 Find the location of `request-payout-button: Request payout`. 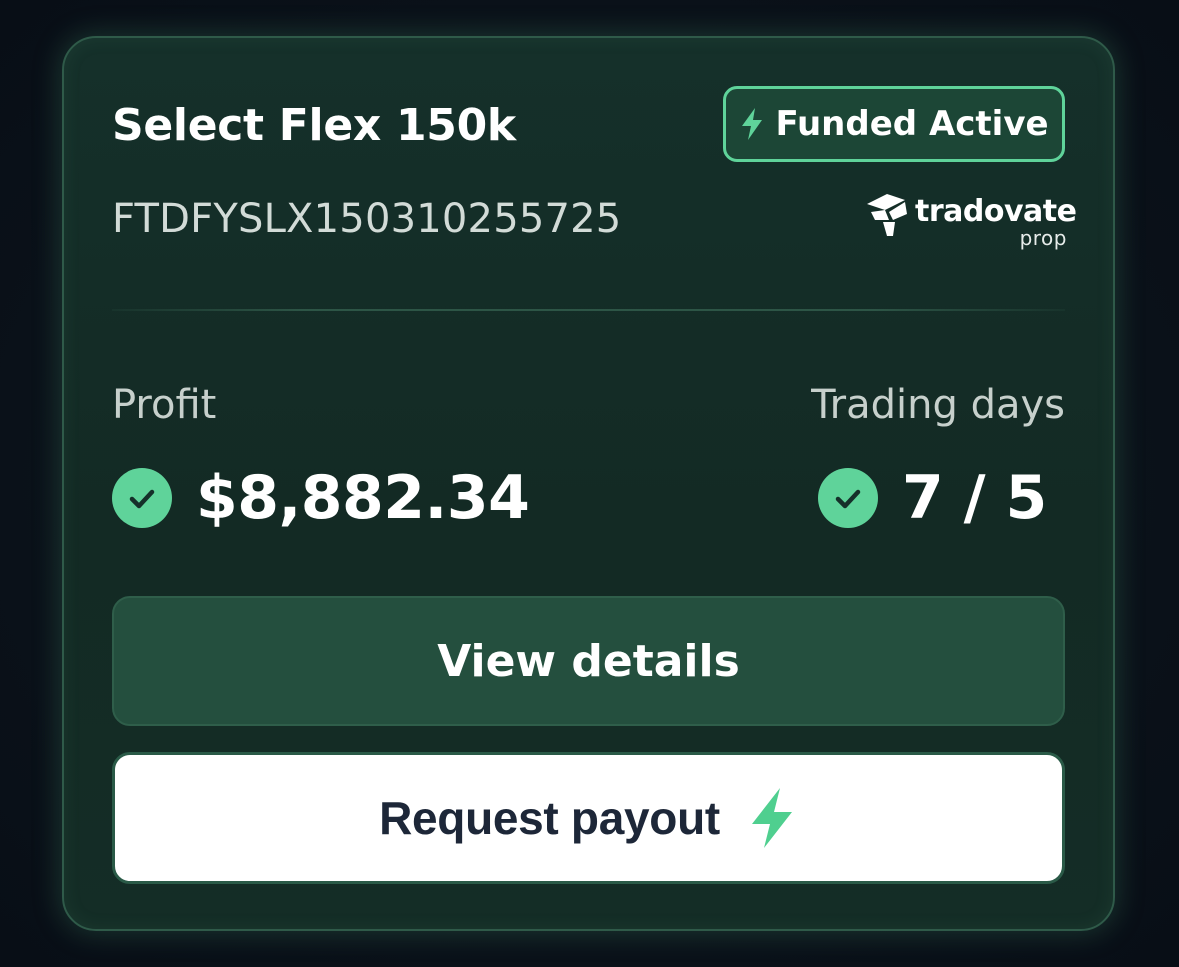

request-payout-button: Request payout is located at coordinates (588, 818).